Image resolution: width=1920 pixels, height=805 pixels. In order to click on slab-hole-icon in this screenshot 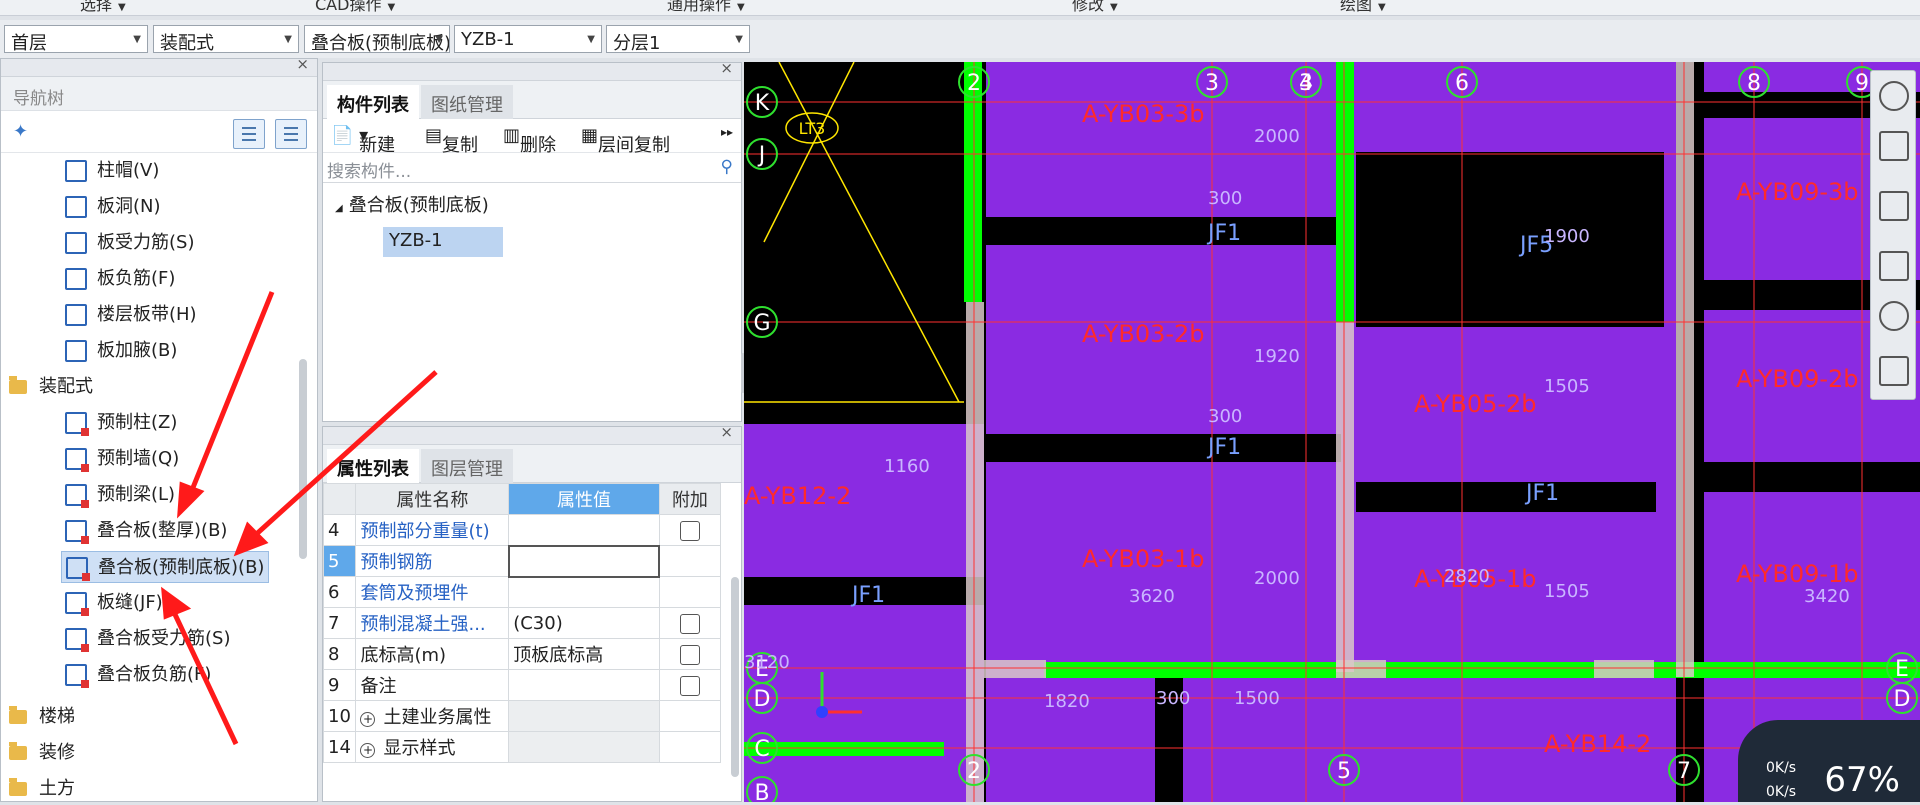, I will do `click(76, 207)`.